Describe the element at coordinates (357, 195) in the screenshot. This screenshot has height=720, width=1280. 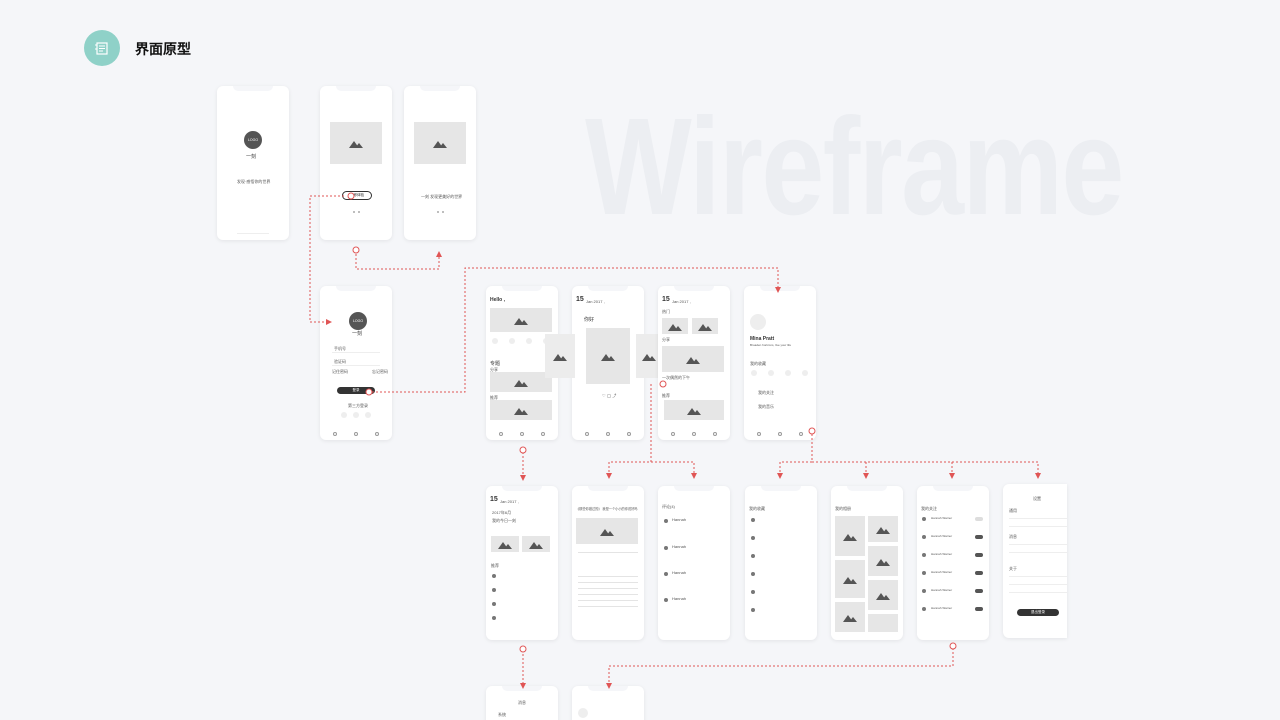
I see `start-button: 立即体验` at that location.